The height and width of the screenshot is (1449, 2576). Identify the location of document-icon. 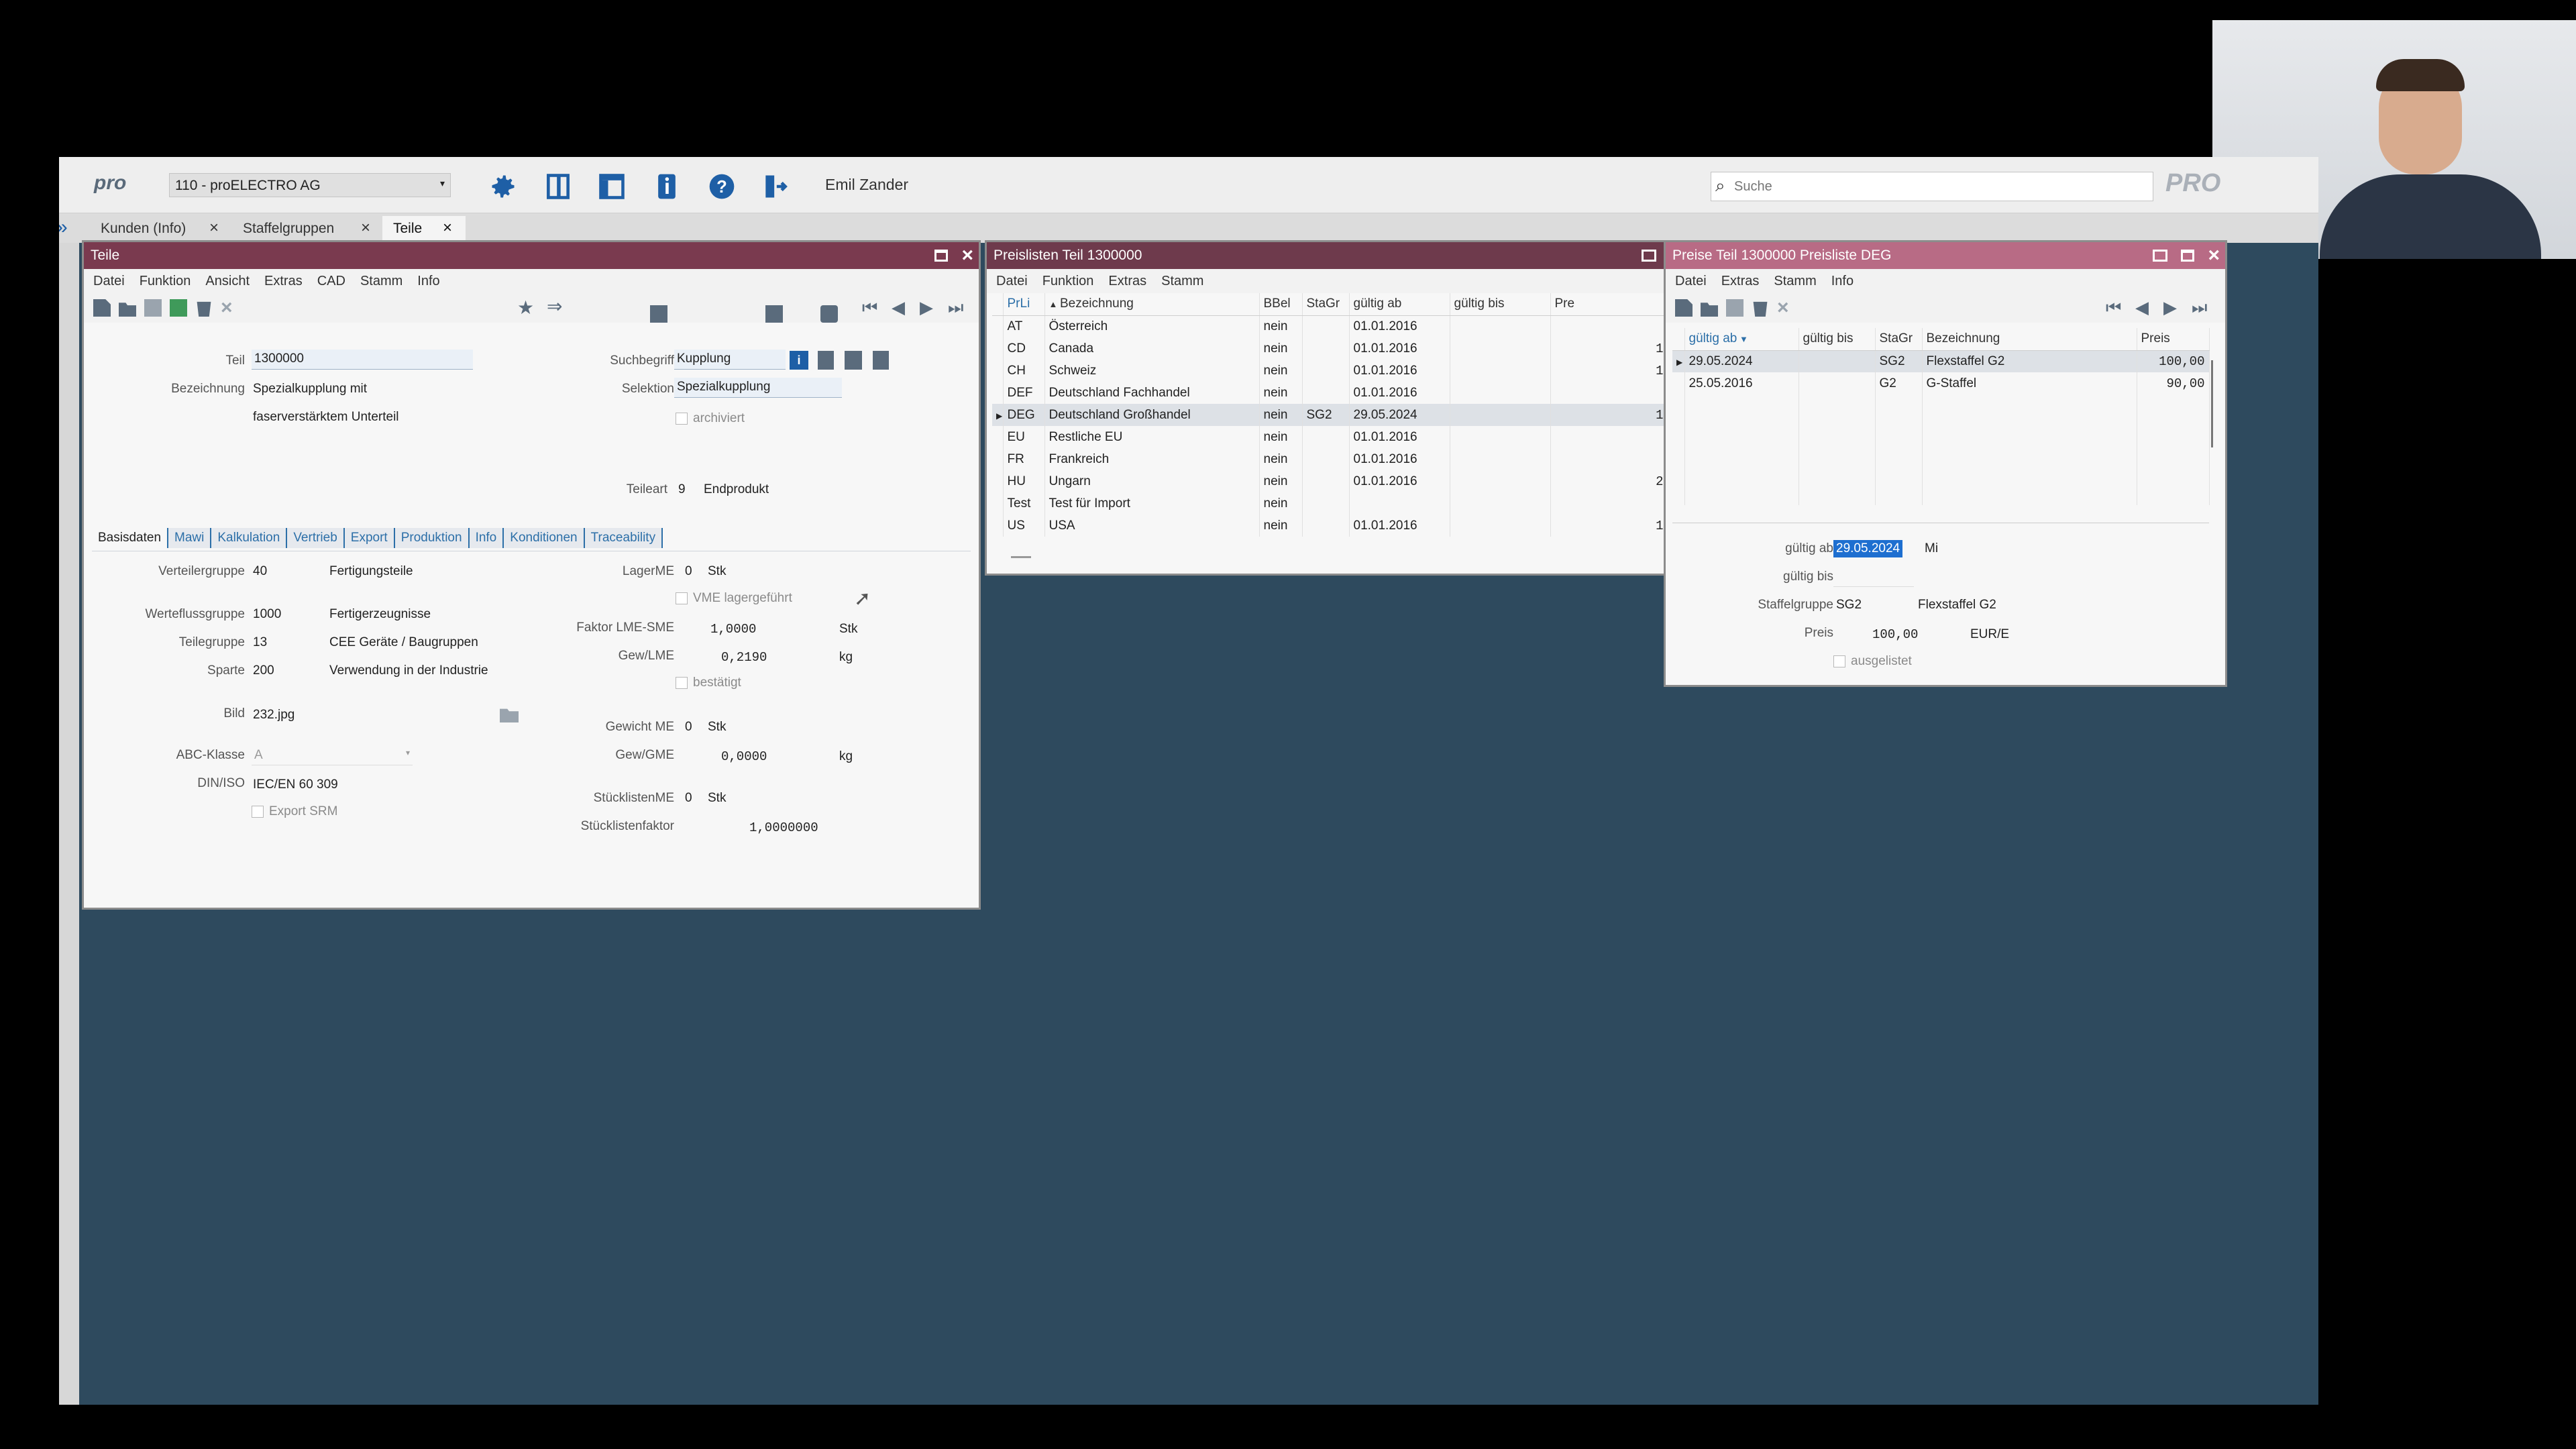
(826, 360).